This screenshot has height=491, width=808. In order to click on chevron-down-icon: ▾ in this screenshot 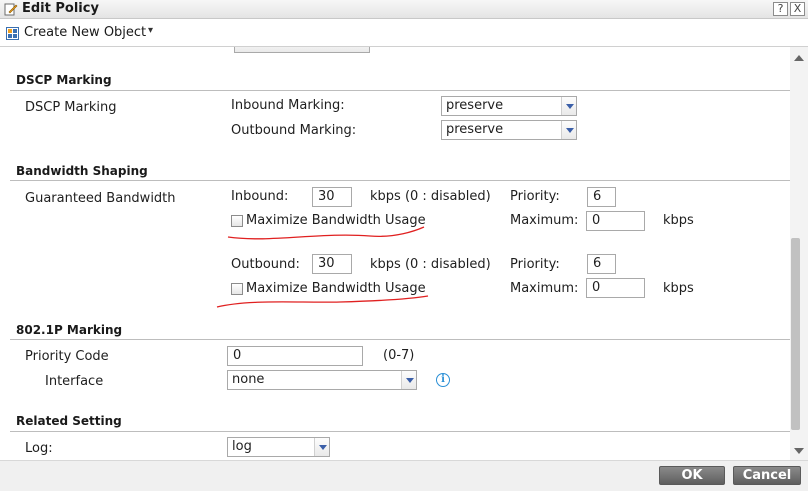, I will do `click(150, 30)`.